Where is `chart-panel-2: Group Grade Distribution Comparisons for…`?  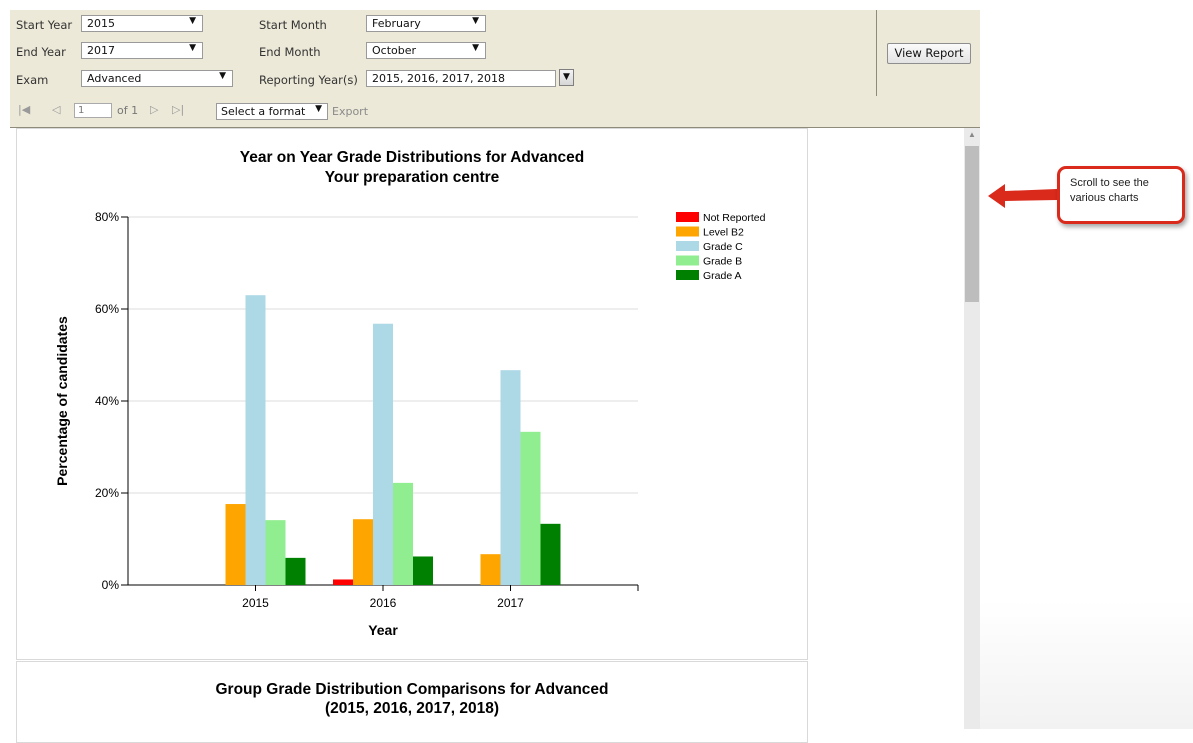
chart-panel-2: Group Grade Distribution Comparisons for… is located at coordinates (412, 702).